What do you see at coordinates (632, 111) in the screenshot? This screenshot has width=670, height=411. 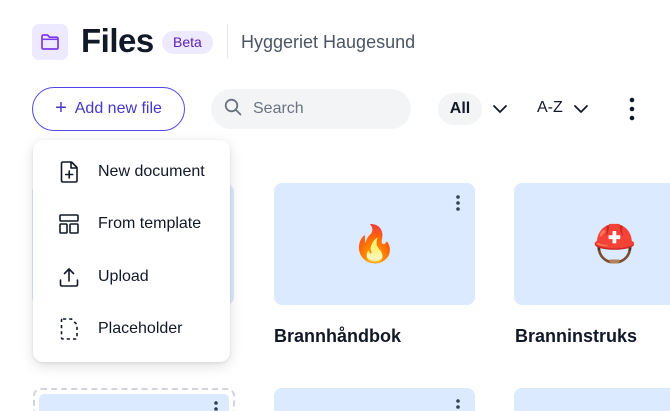 I see `more-options-icon` at bounding box center [632, 111].